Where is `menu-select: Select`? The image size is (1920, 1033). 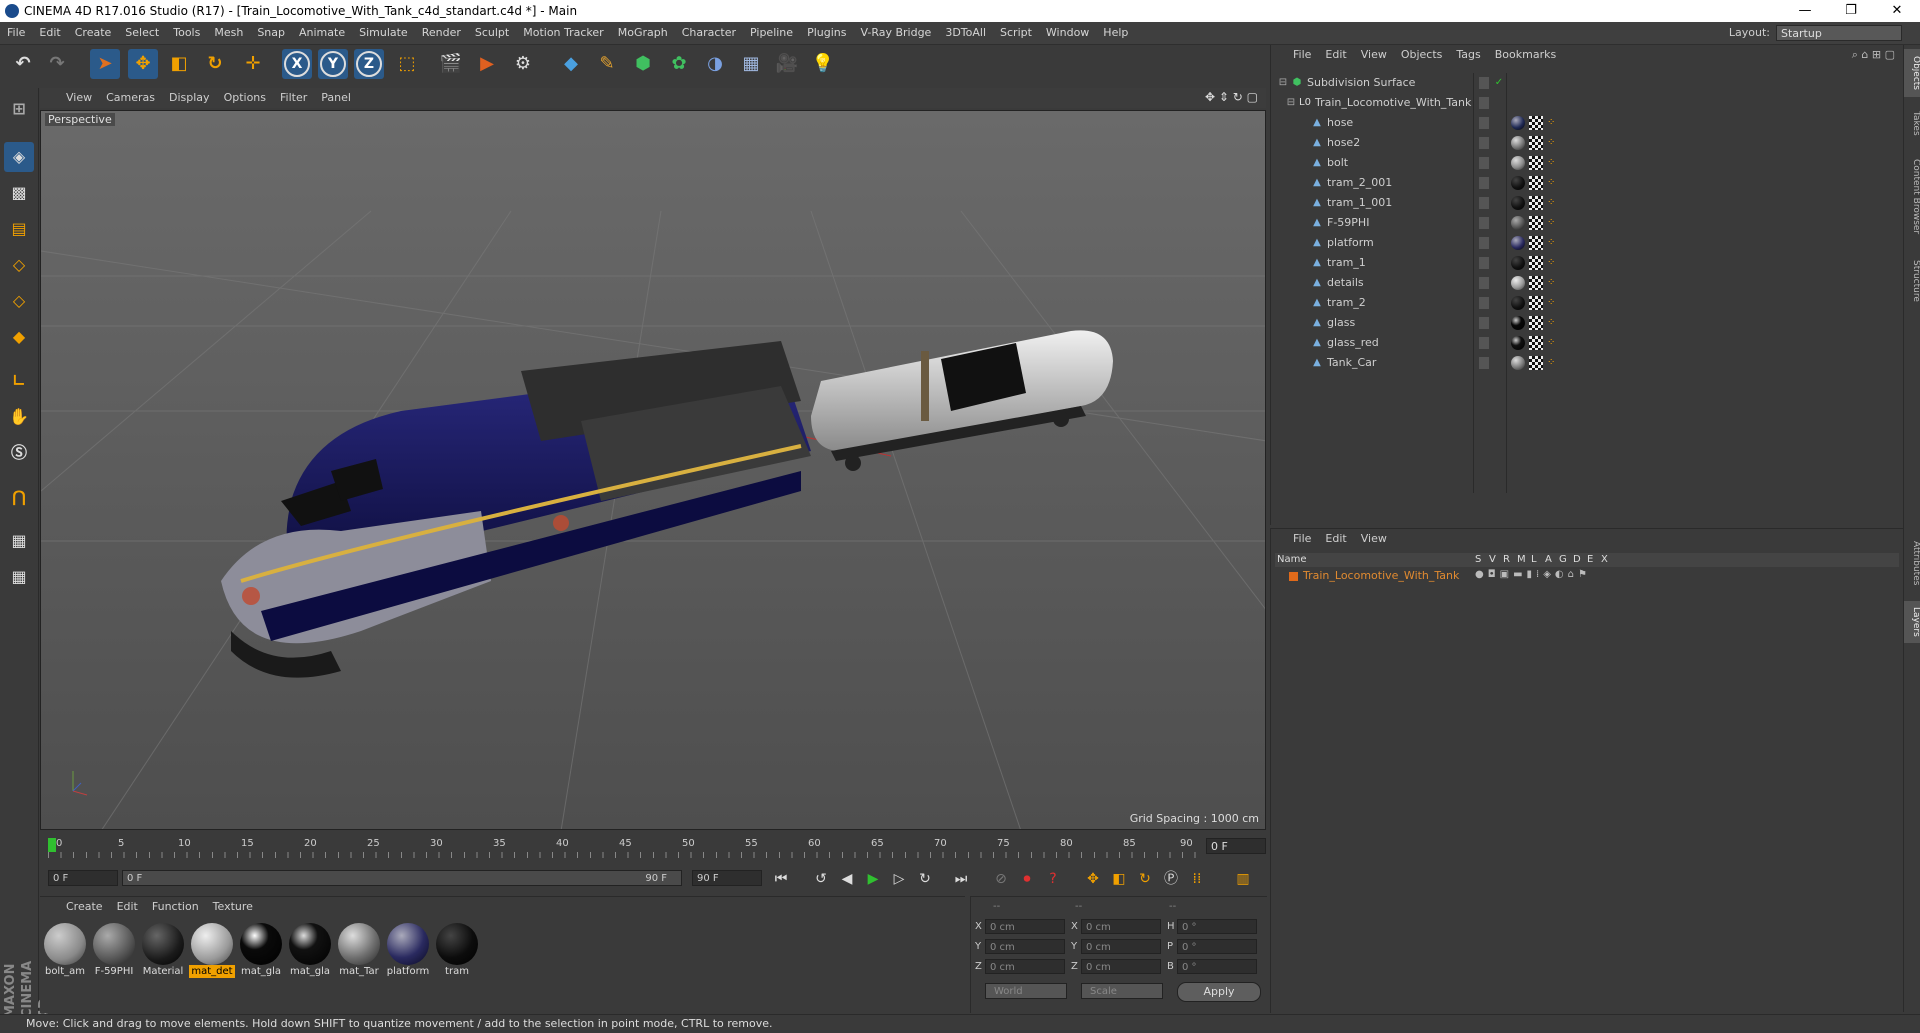
menu-select: Select is located at coordinates (142, 33).